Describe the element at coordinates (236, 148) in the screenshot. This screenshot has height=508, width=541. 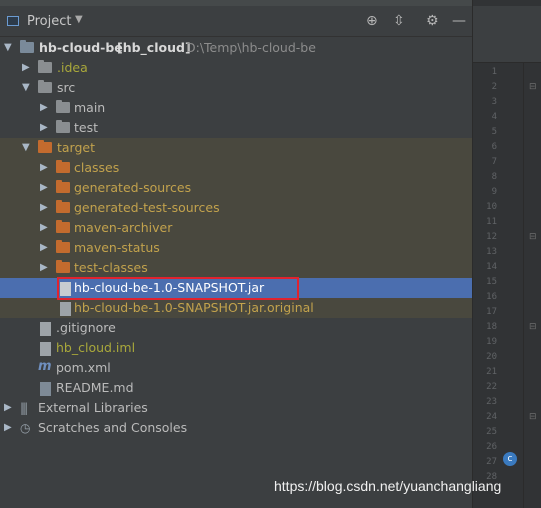
I see `tree-item-target: ▼ target` at that location.